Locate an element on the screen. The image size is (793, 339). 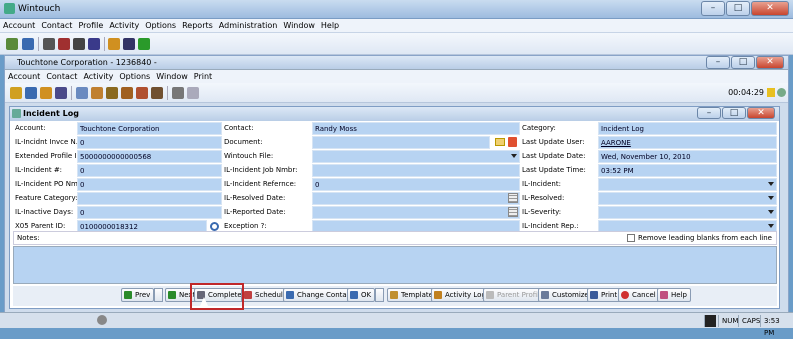
notes-textarea is located at coordinates (395, 265).